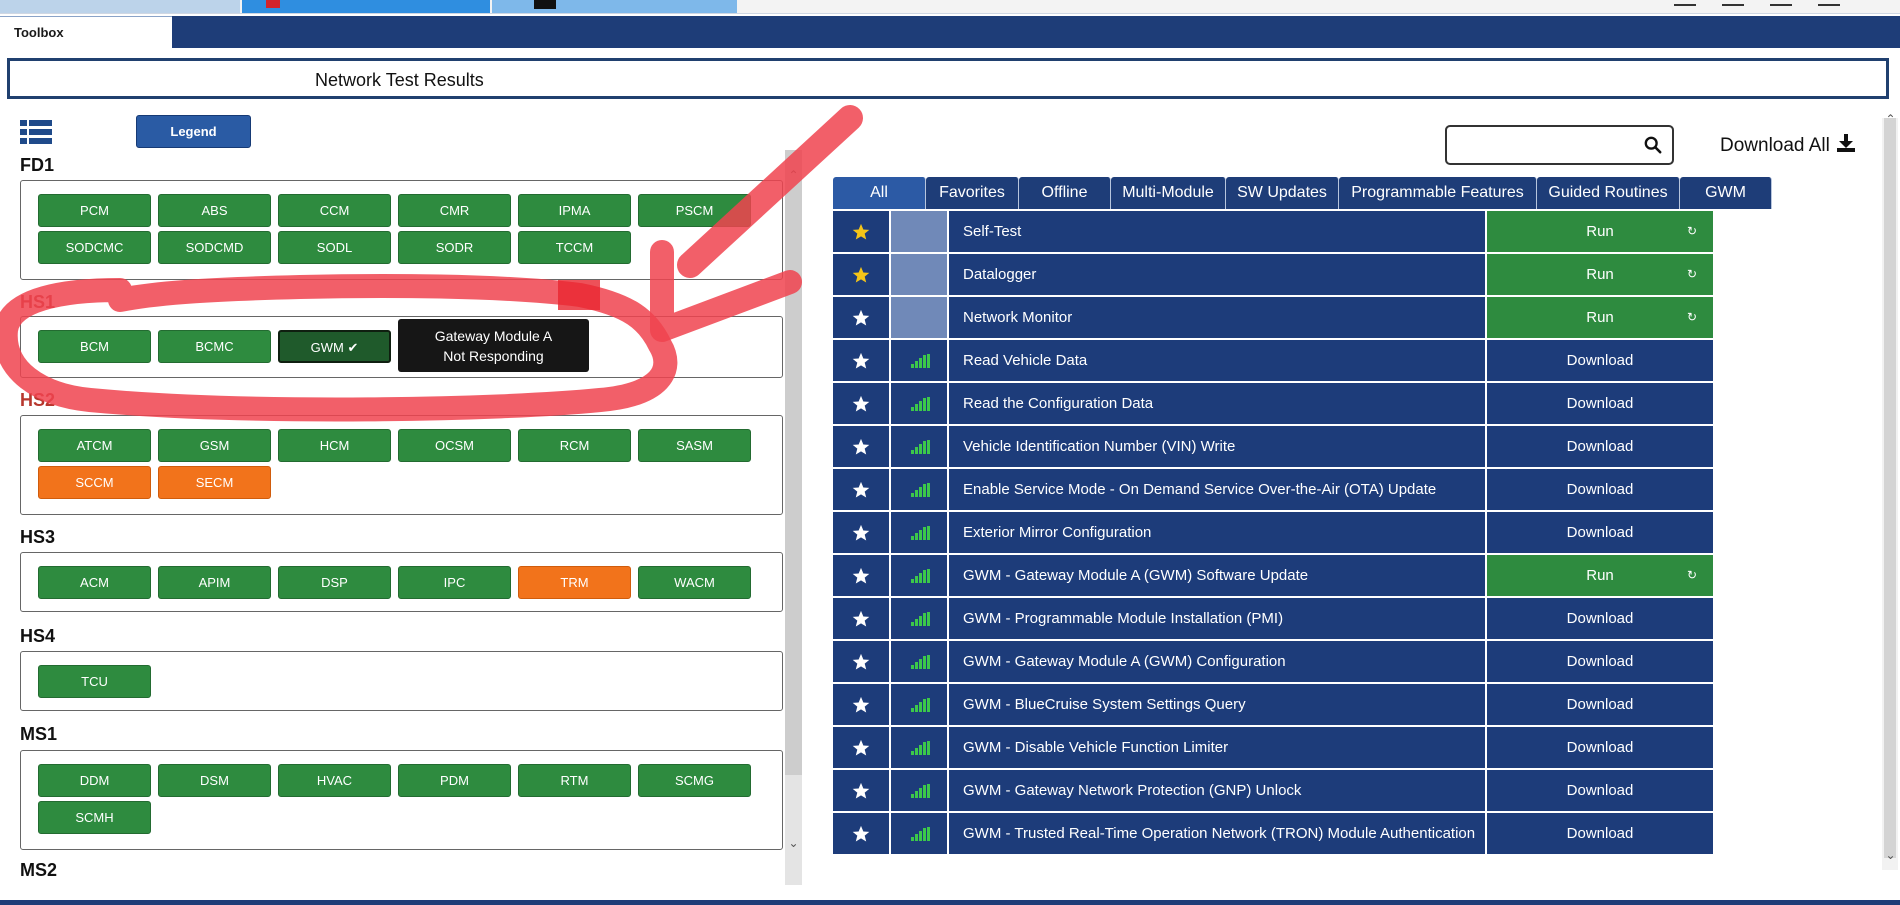 This screenshot has width=1900, height=905. What do you see at coordinates (1653, 145) in the screenshot?
I see `search-icon` at bounding box center [1653, 145].